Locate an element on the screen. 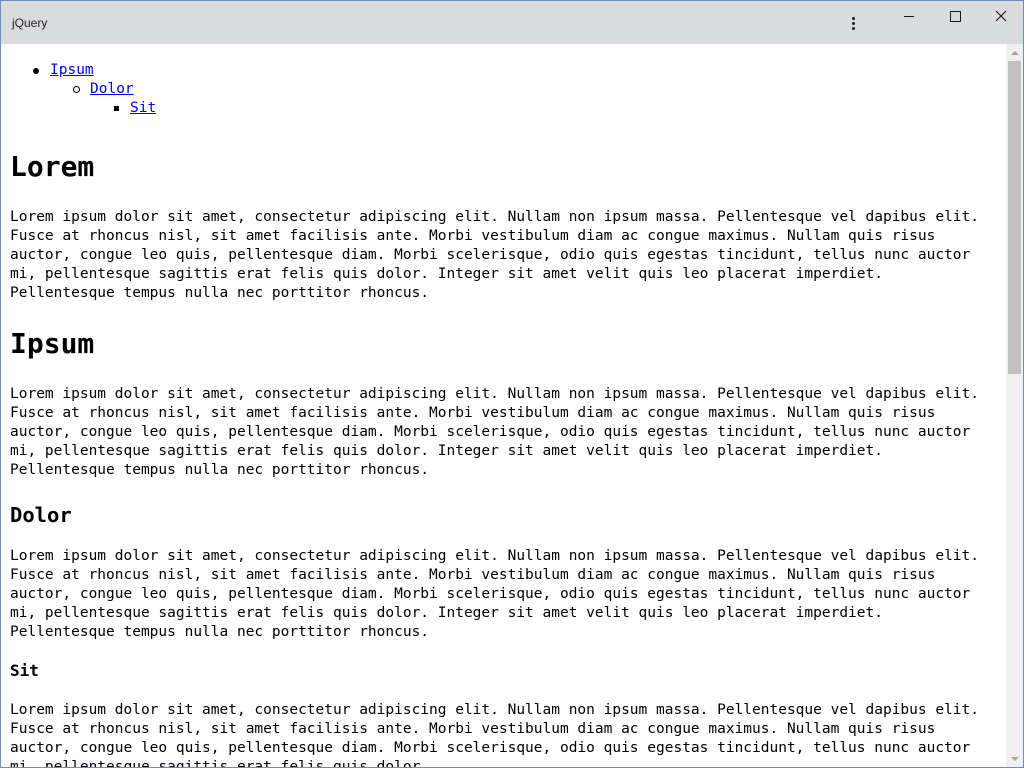 Image resolution: width=1024 pixels, height=768 pixels. more-vertical-icon is located at coordinates (853, 23).